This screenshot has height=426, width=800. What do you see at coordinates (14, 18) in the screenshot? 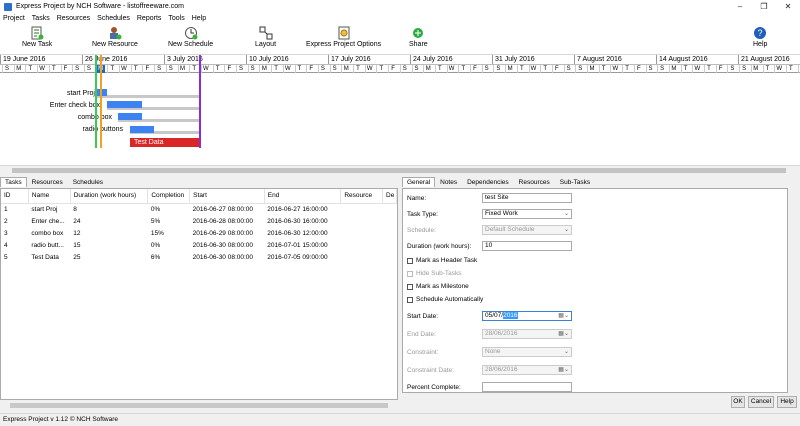
I see `menu-project: Project` at bounding box center [14, 18].